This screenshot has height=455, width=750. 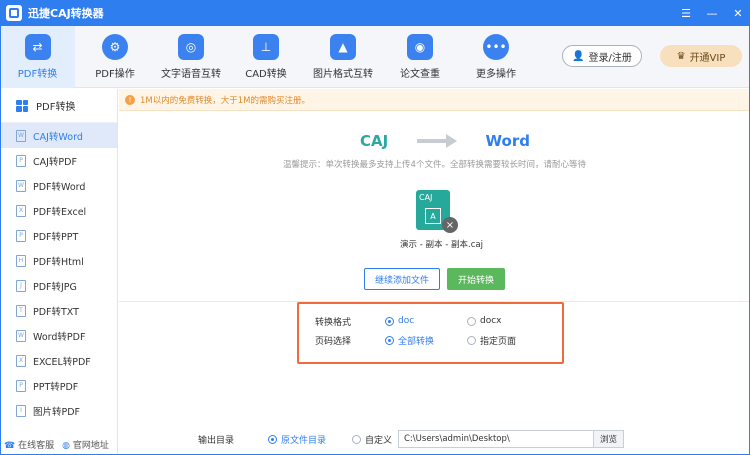 What do you see at coordinates (450, 225) in the screenshot?
I see `remove-file-icon: ×` at bounding box center [450, 225].